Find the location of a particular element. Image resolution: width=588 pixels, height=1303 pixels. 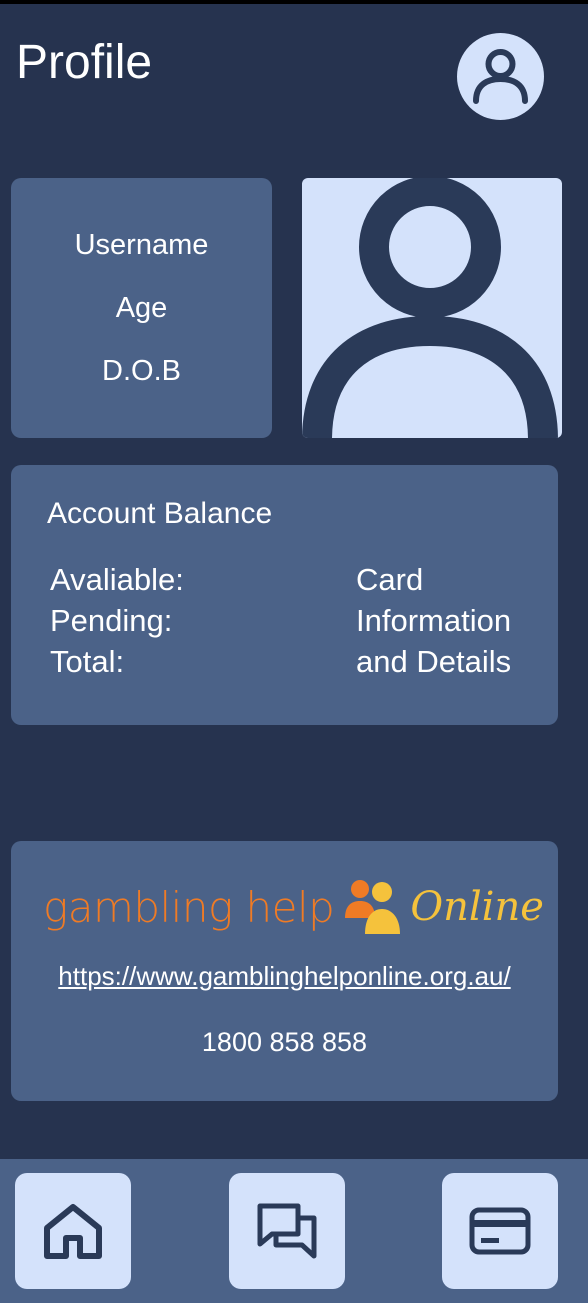

logo-text-right: Online is located at coordinates (477, 907).